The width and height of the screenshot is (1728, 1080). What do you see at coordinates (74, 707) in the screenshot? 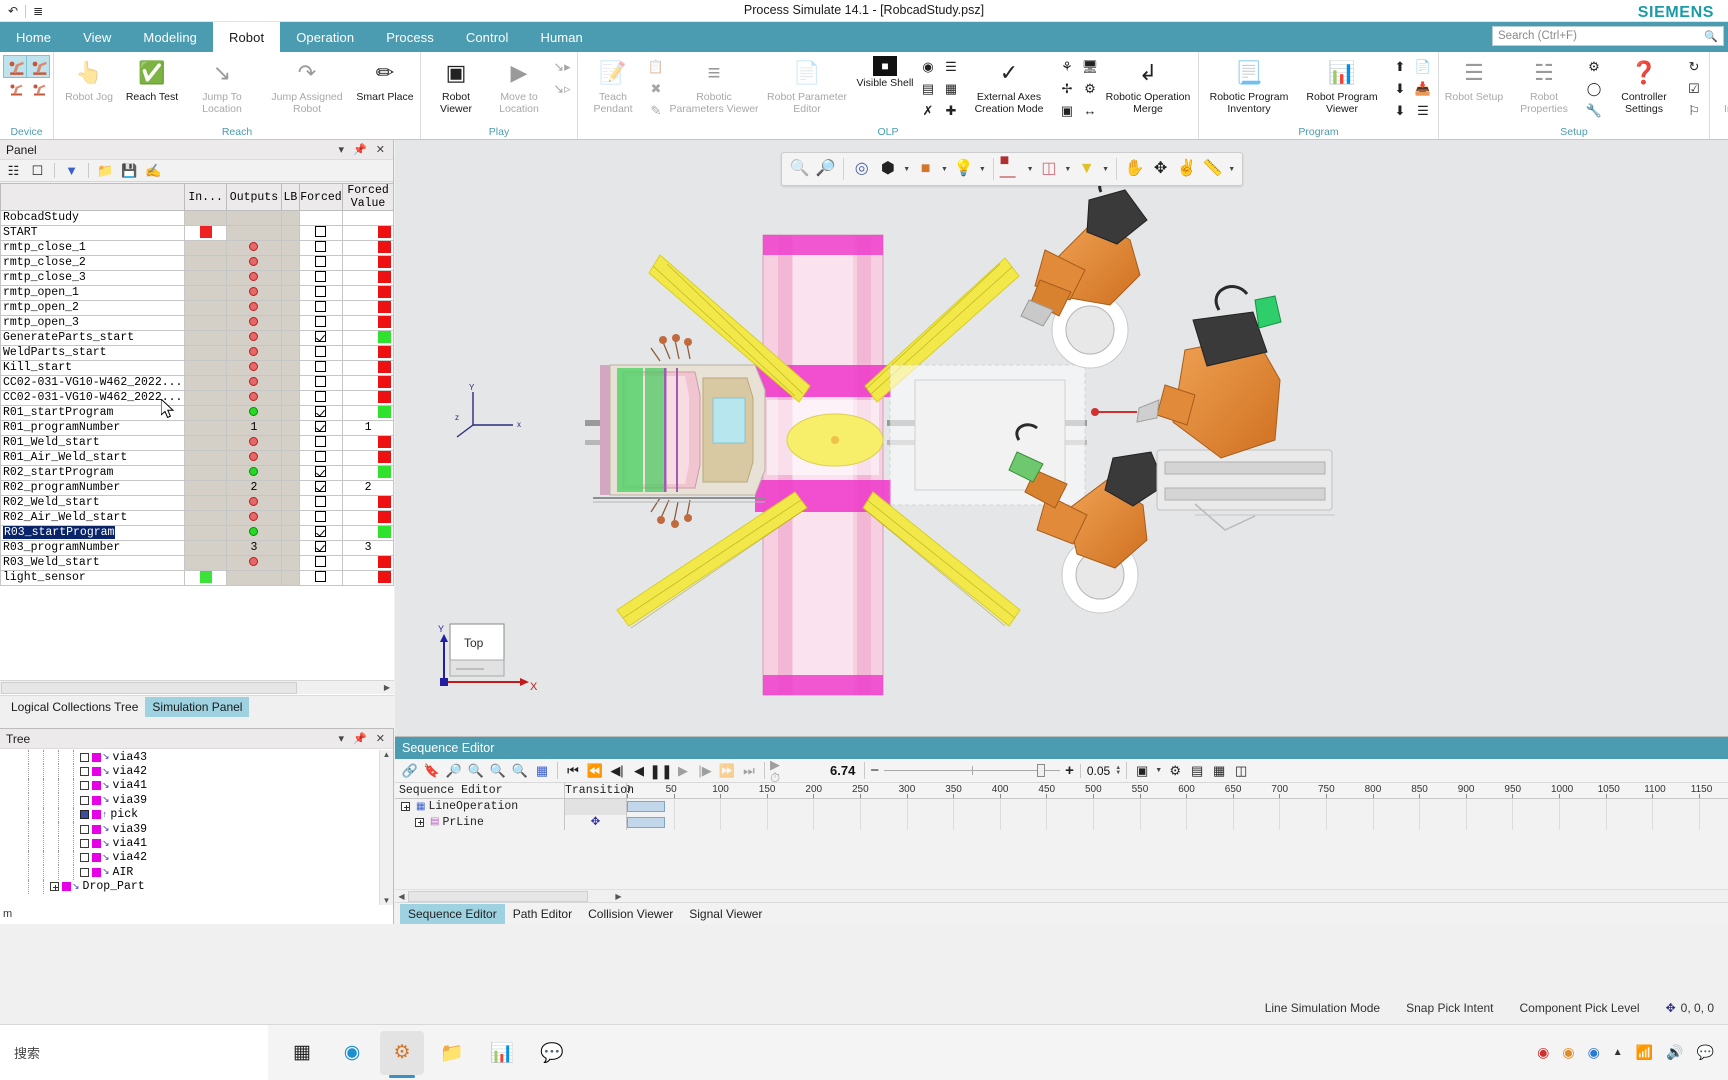
I see `tab-logical-collections-tree: Logical Collections Tree` at bounding box center [74, 707].